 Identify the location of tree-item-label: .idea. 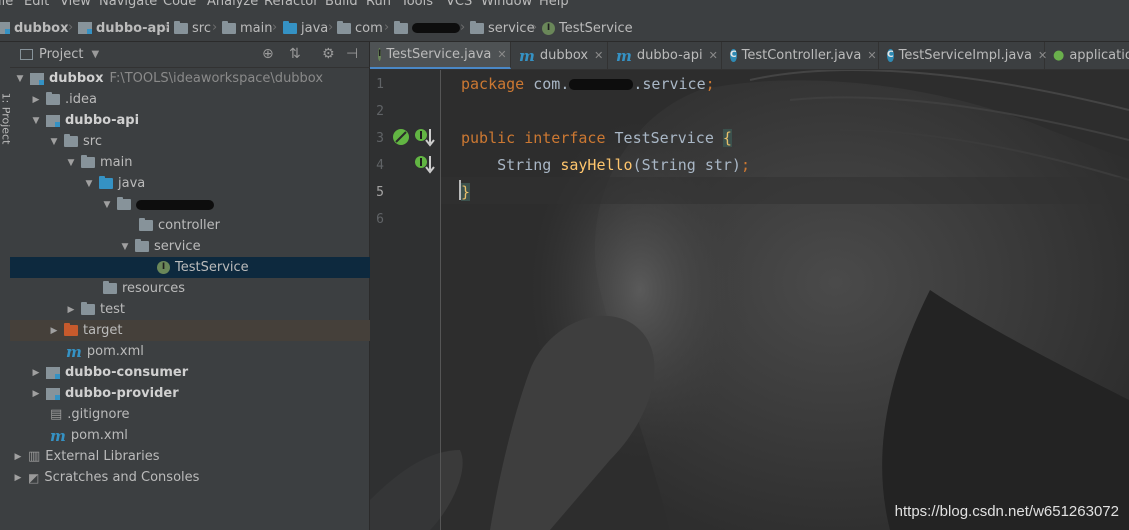
(81, 99).